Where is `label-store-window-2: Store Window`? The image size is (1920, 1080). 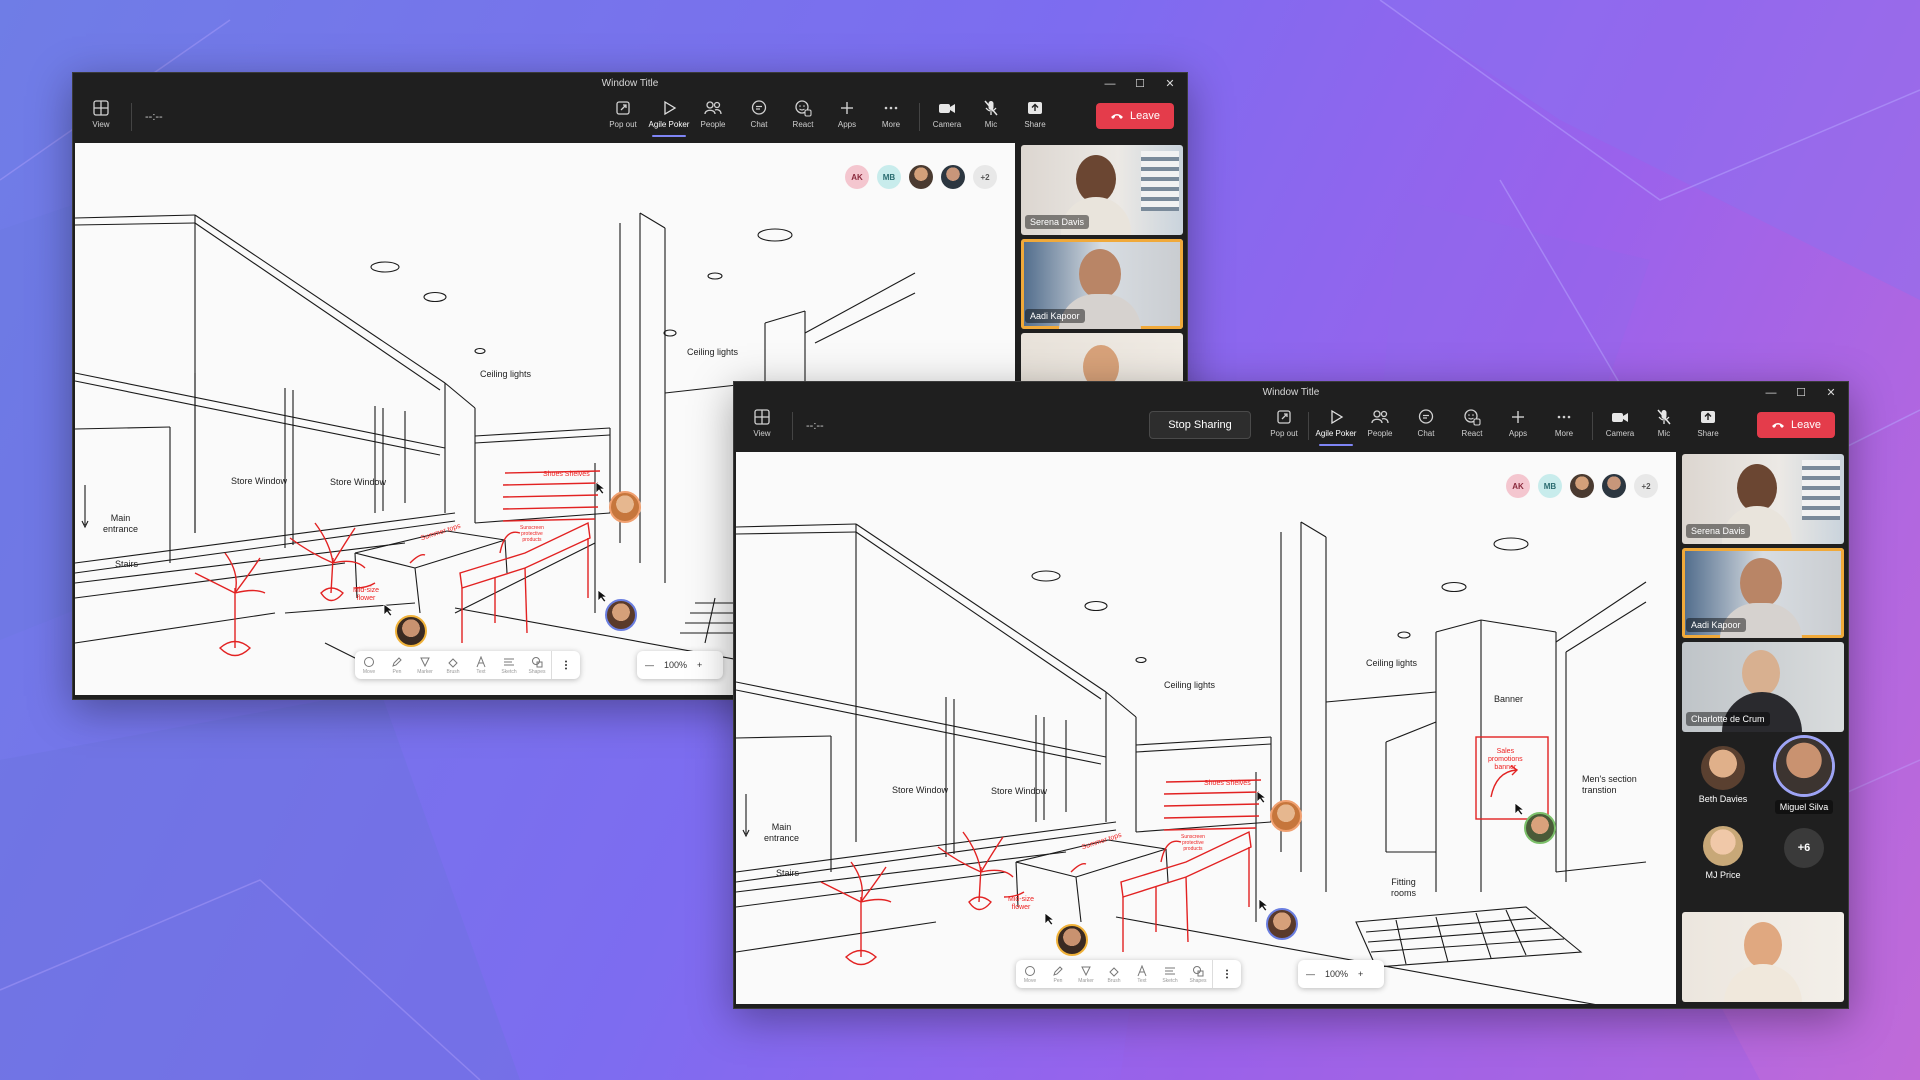
label-store-window-2: Store Window is located at coordinates (358, 482).